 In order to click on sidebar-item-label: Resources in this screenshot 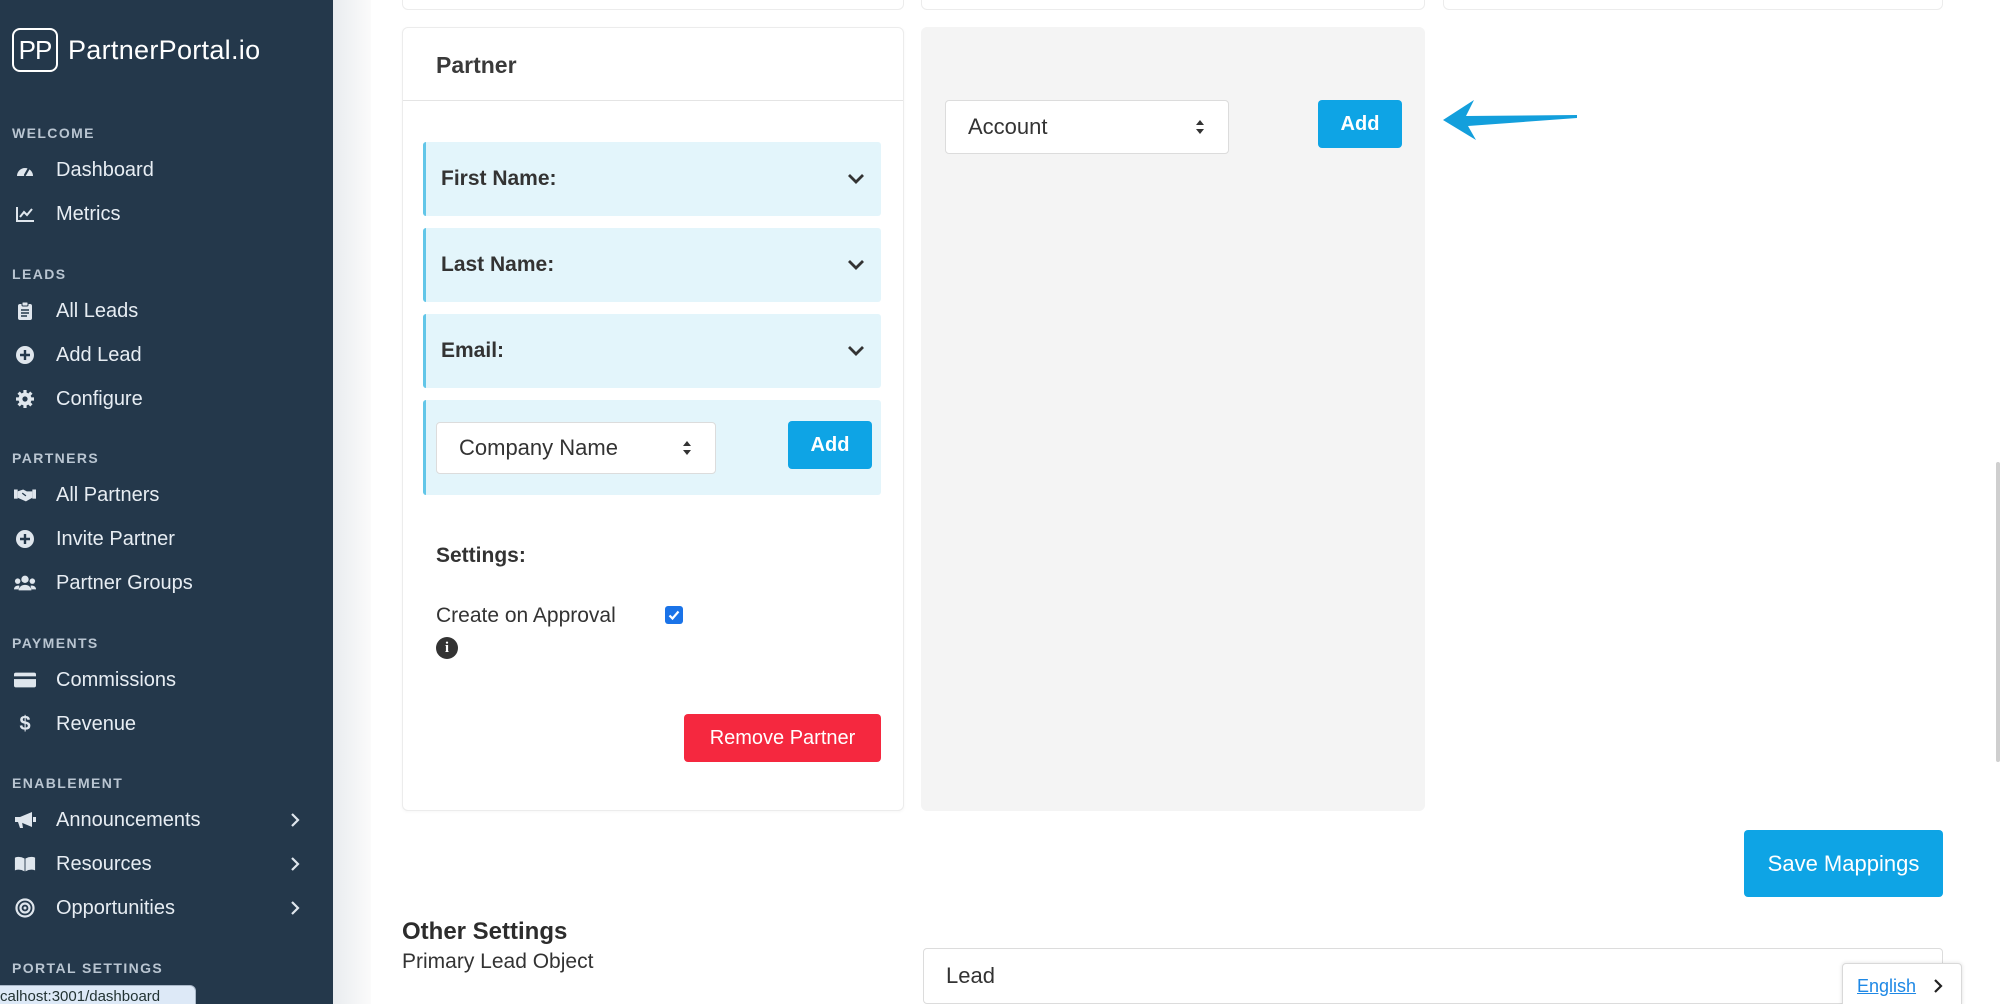, I will do `click(104, 863)`.